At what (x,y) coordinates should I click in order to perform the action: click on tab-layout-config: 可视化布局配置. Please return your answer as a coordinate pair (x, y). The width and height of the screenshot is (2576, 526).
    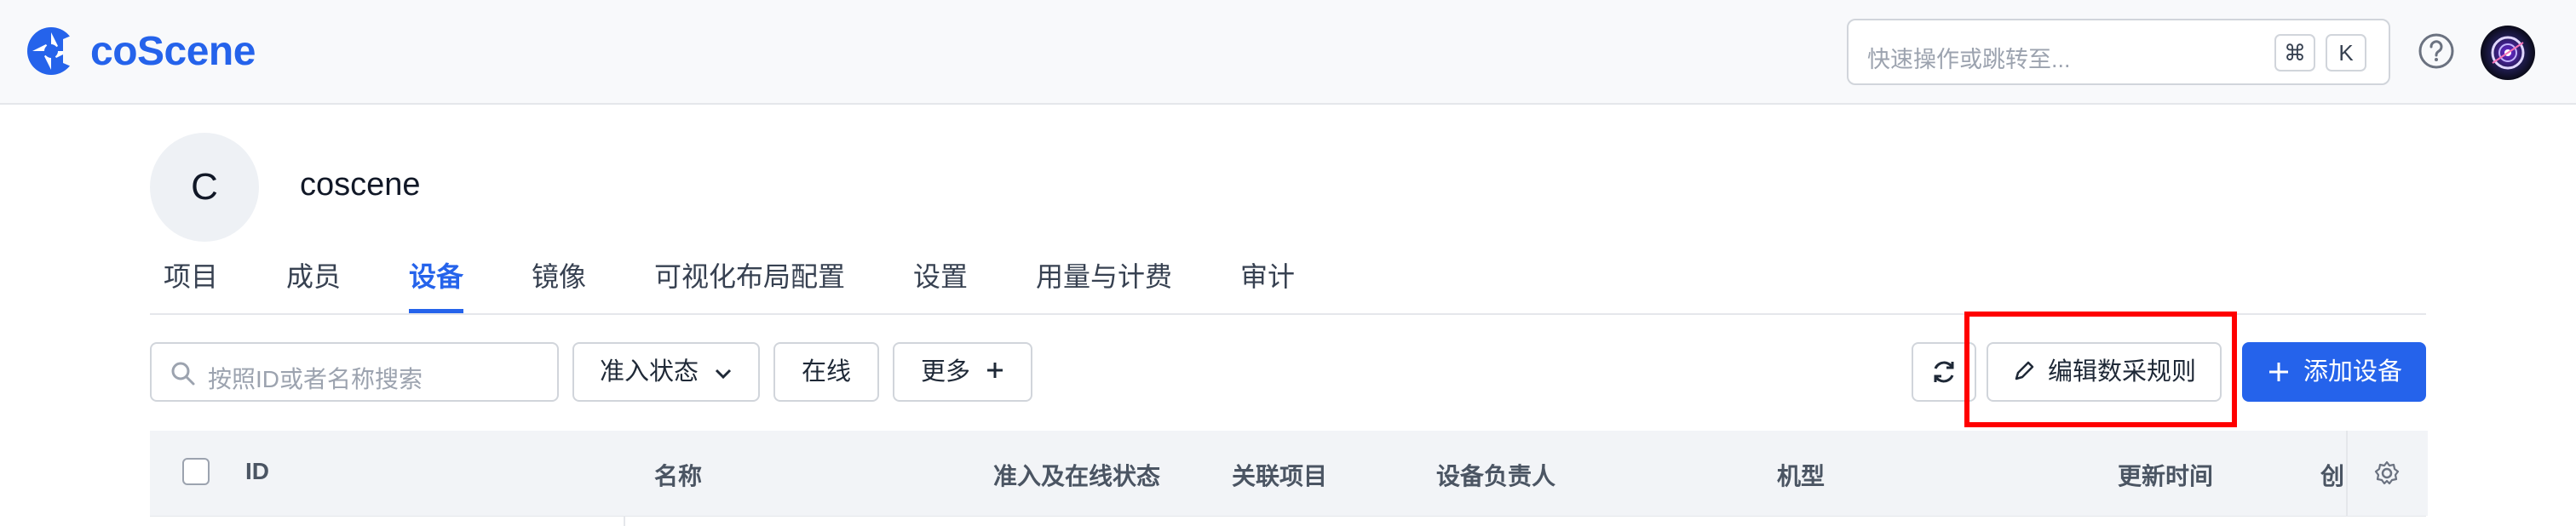
    Looking at the image, I should click on (750, 280).